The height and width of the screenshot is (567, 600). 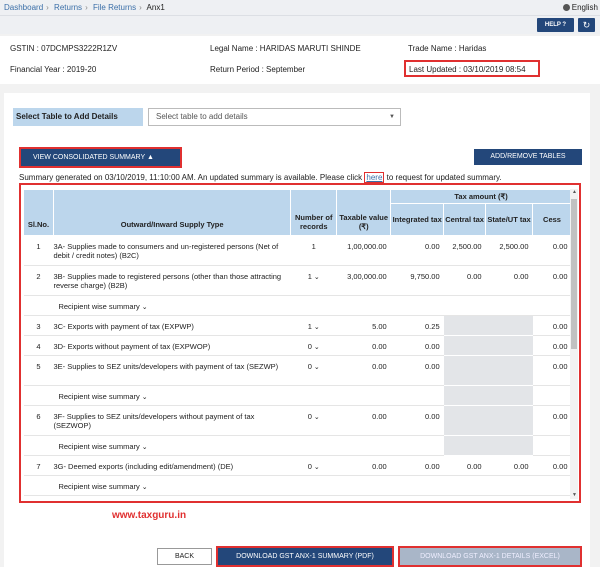 What do you see at coordinates (100, 157) in the screenshot?
I see `view-consolidated-summary-button: VIEW CONSOLIDATED SUMMARY ▲` at bounding box center [100, 157].